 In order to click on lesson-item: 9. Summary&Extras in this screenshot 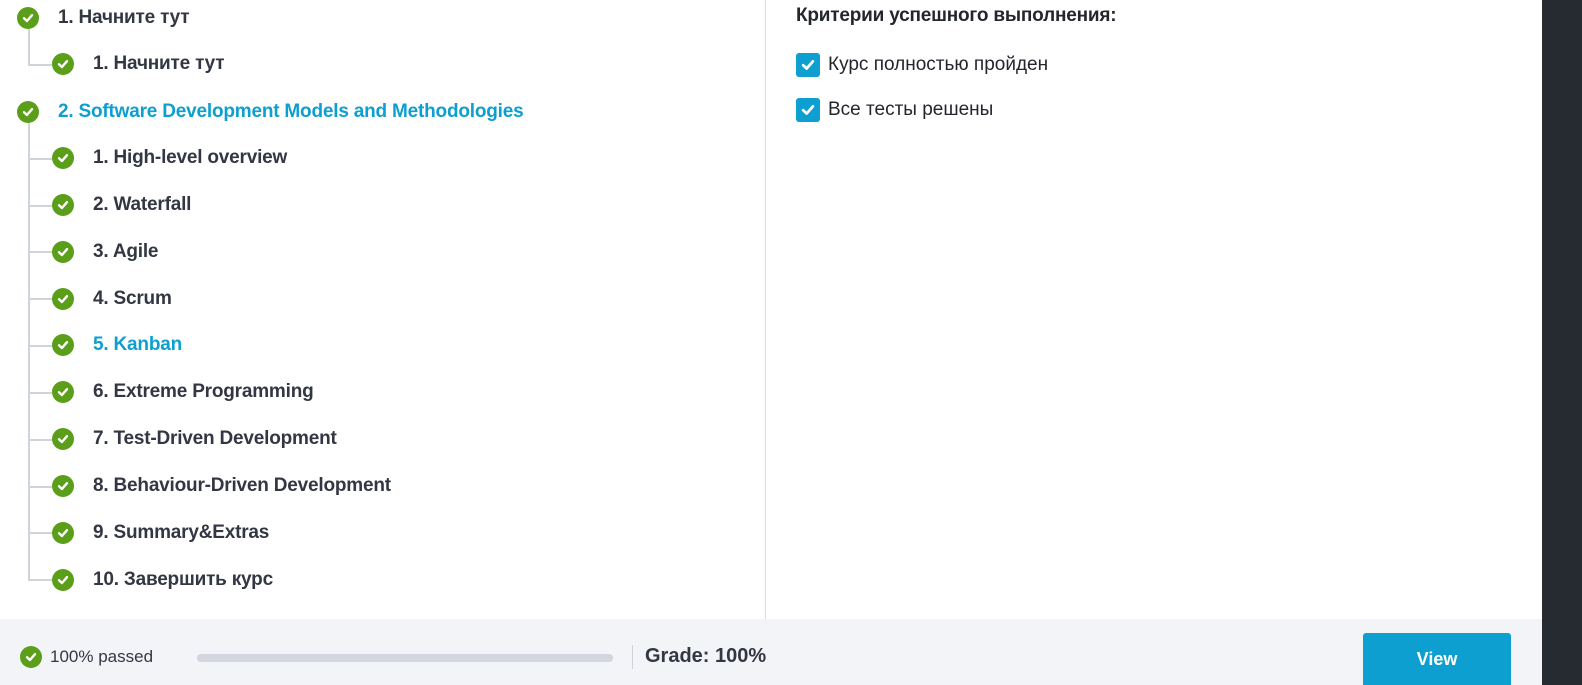, I will do `click(160, 533)`.